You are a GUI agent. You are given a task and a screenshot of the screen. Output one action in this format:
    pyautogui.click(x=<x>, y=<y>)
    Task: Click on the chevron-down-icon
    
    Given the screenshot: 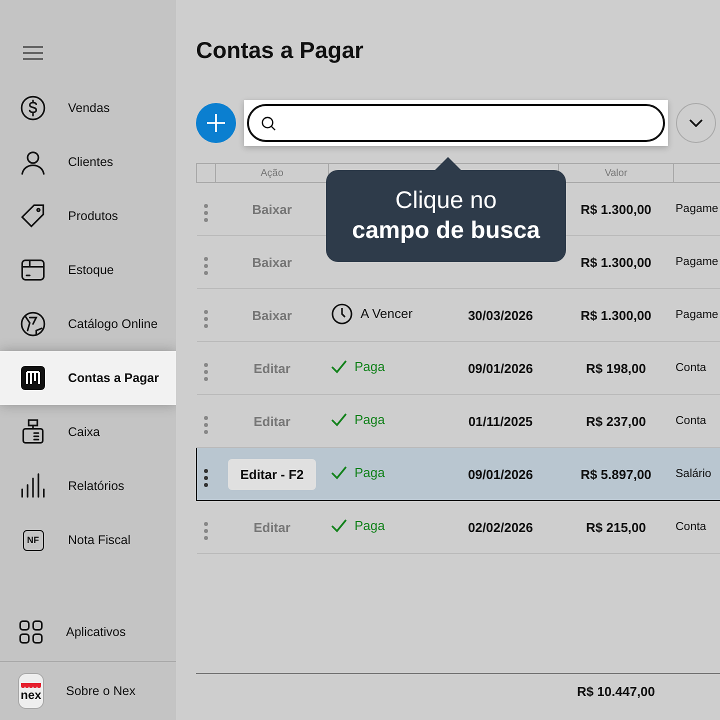 What is the action you would take?
    pyautogui.click(x=696, y=123)
    